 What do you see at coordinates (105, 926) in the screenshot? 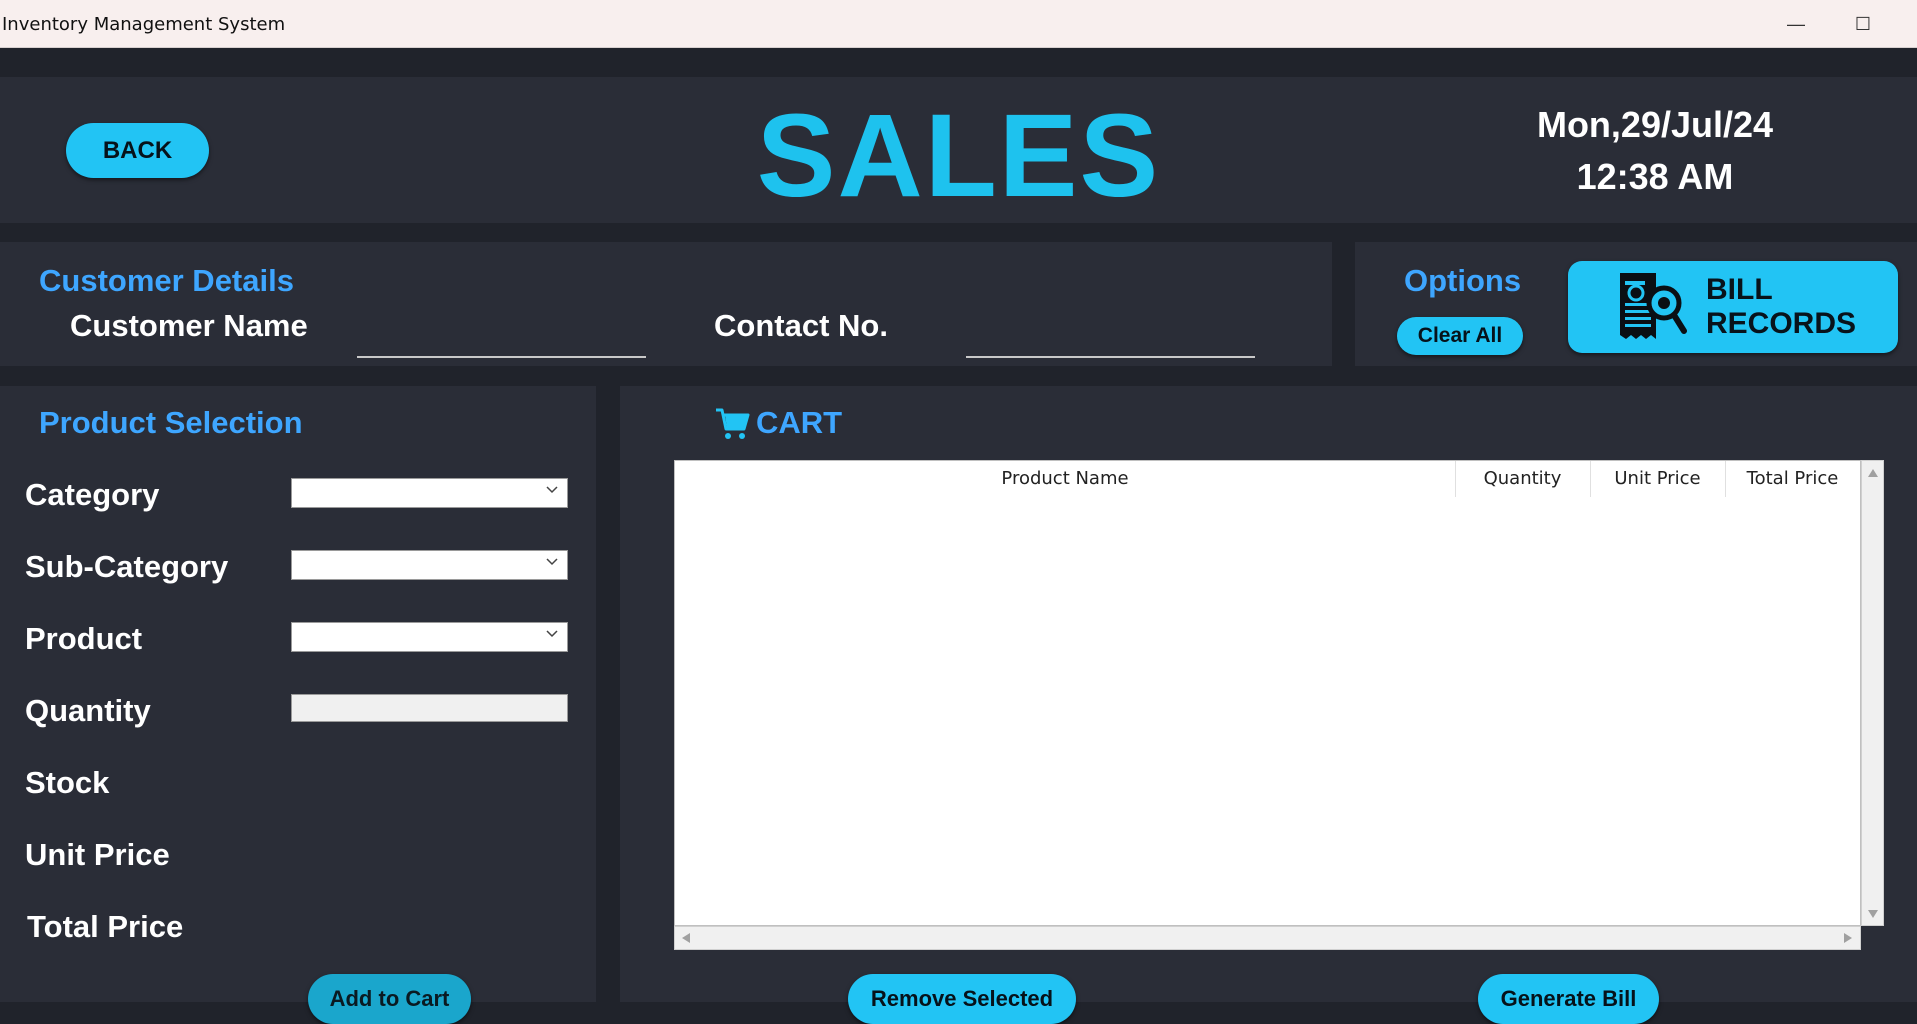
I see `total-price-label: Total Price` at bounding box center [105, 926].